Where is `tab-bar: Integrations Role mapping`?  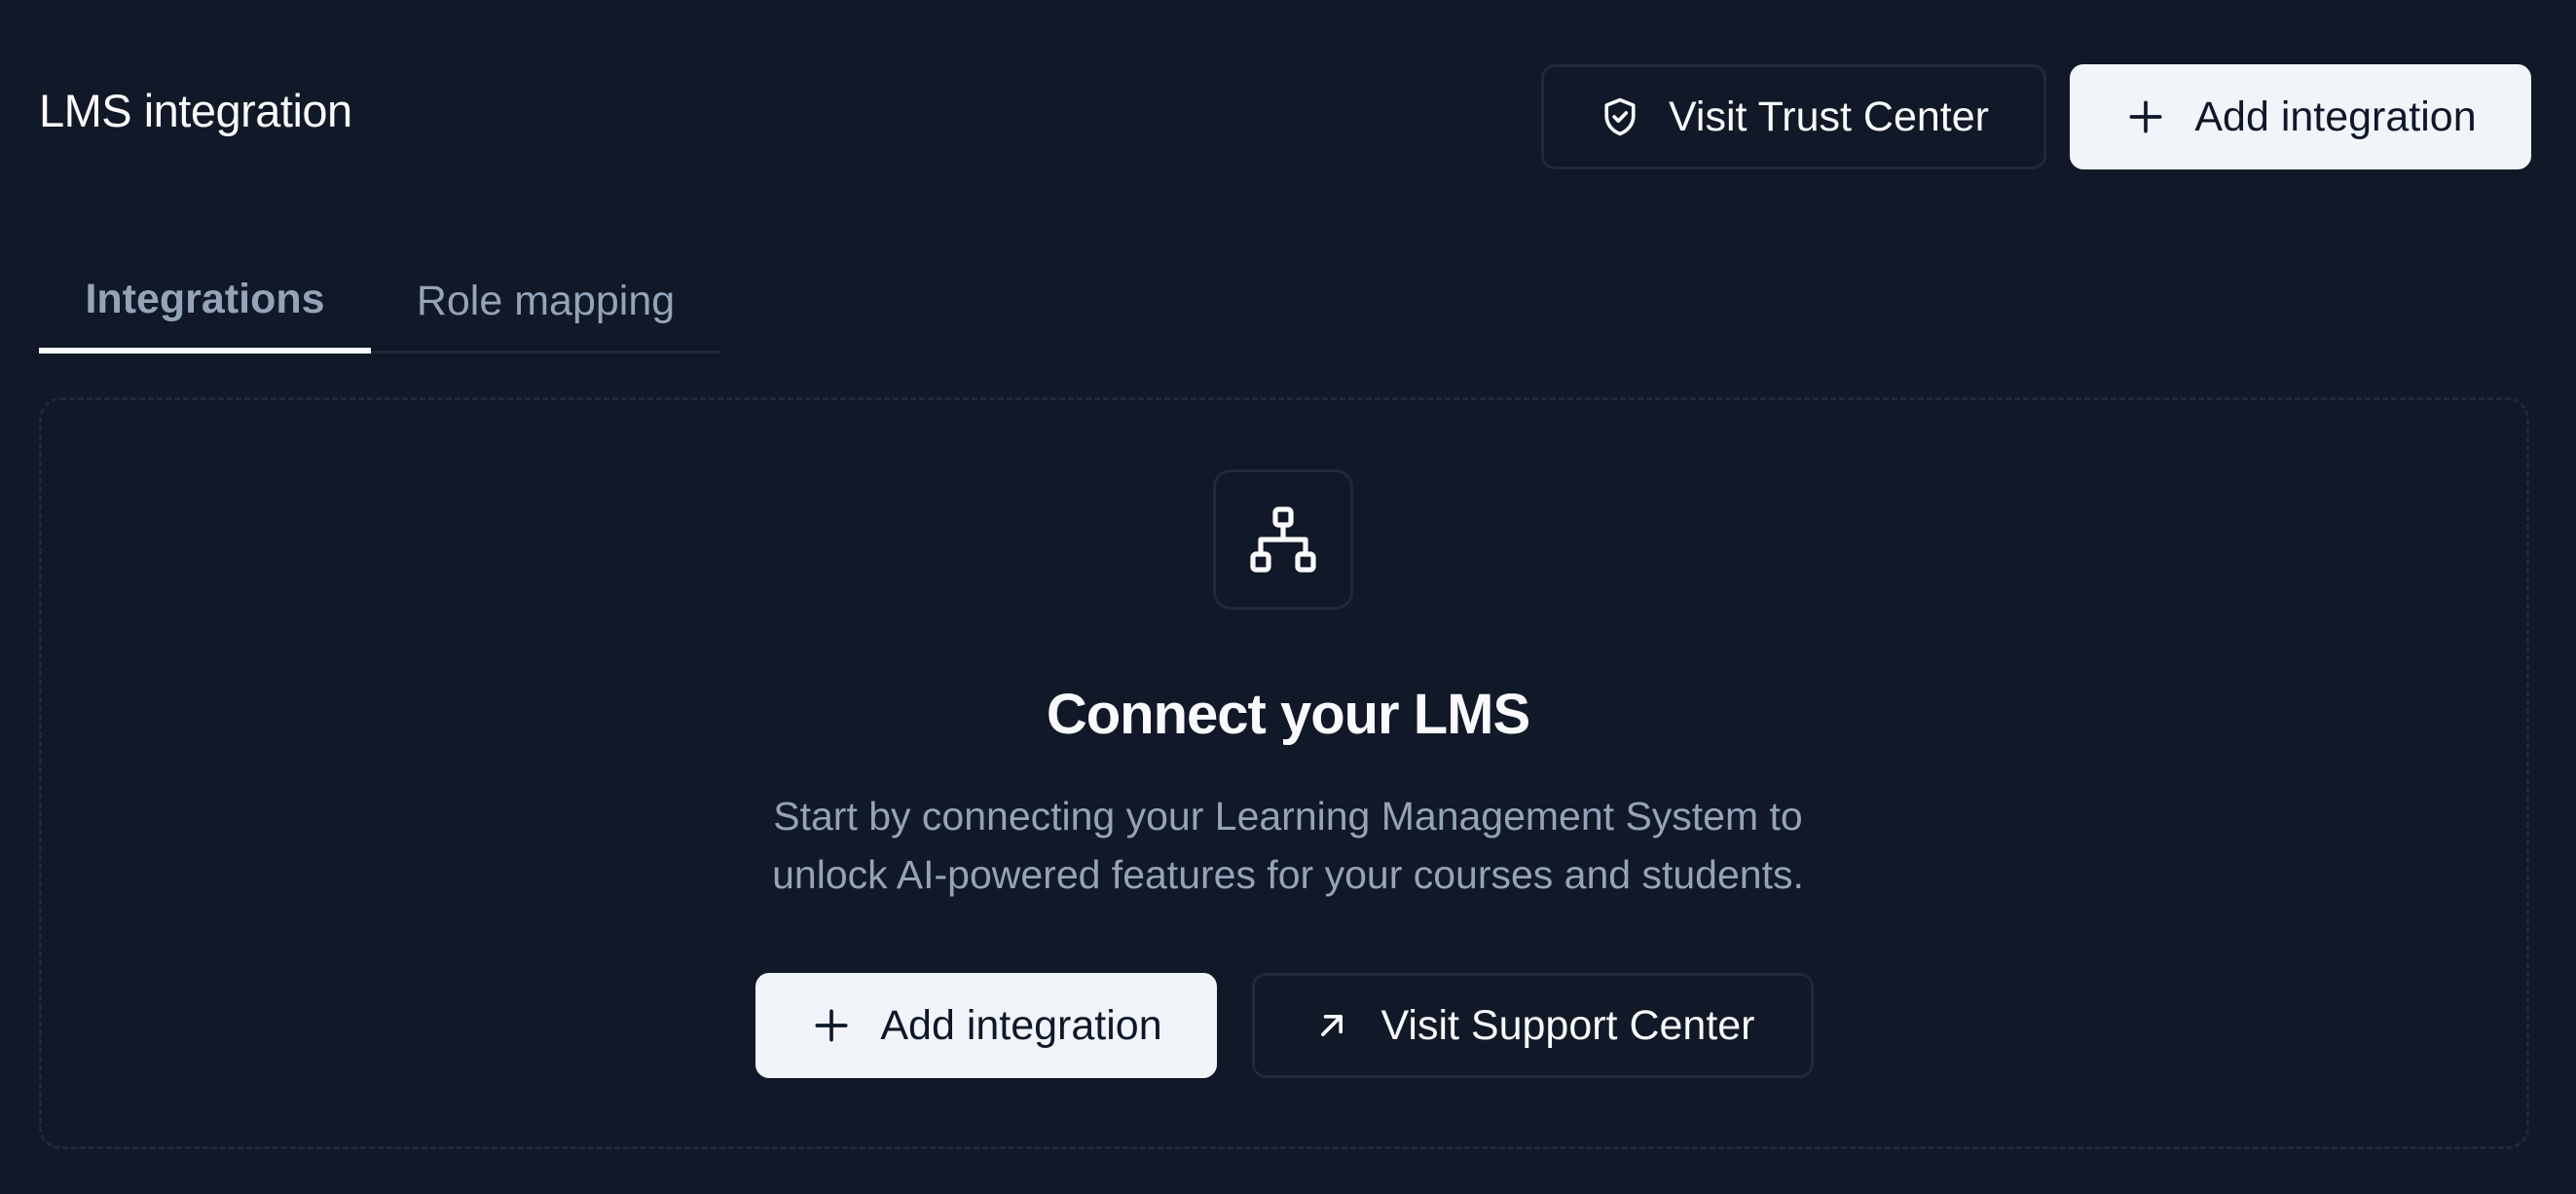
tab-bar: Integrations Role mapping is located at coordinates (379, 302).